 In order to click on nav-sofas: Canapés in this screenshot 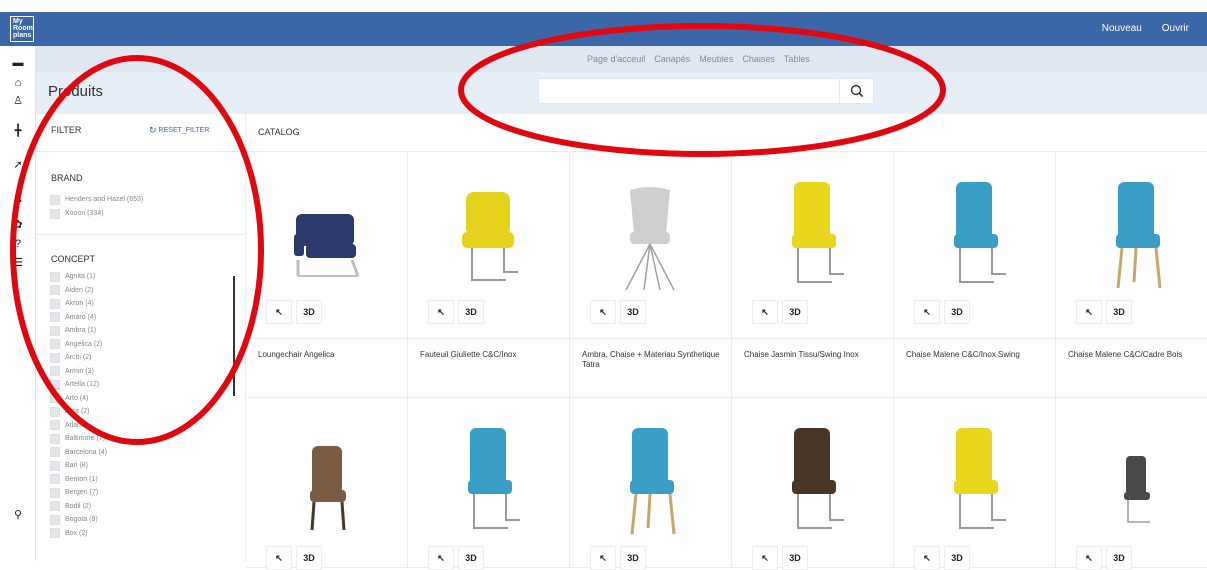, I will do `click(672, 59)`.